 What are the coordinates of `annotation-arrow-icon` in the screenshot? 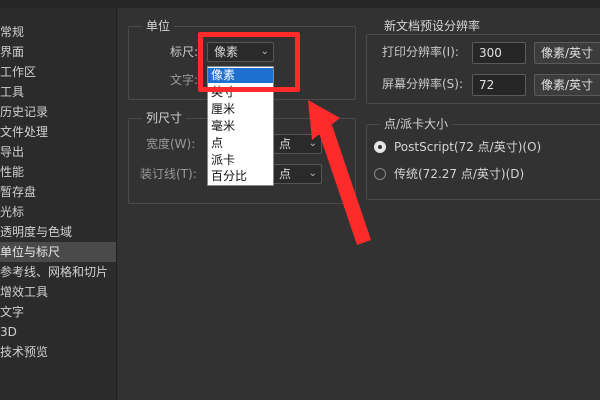 It's located at (339, 172).